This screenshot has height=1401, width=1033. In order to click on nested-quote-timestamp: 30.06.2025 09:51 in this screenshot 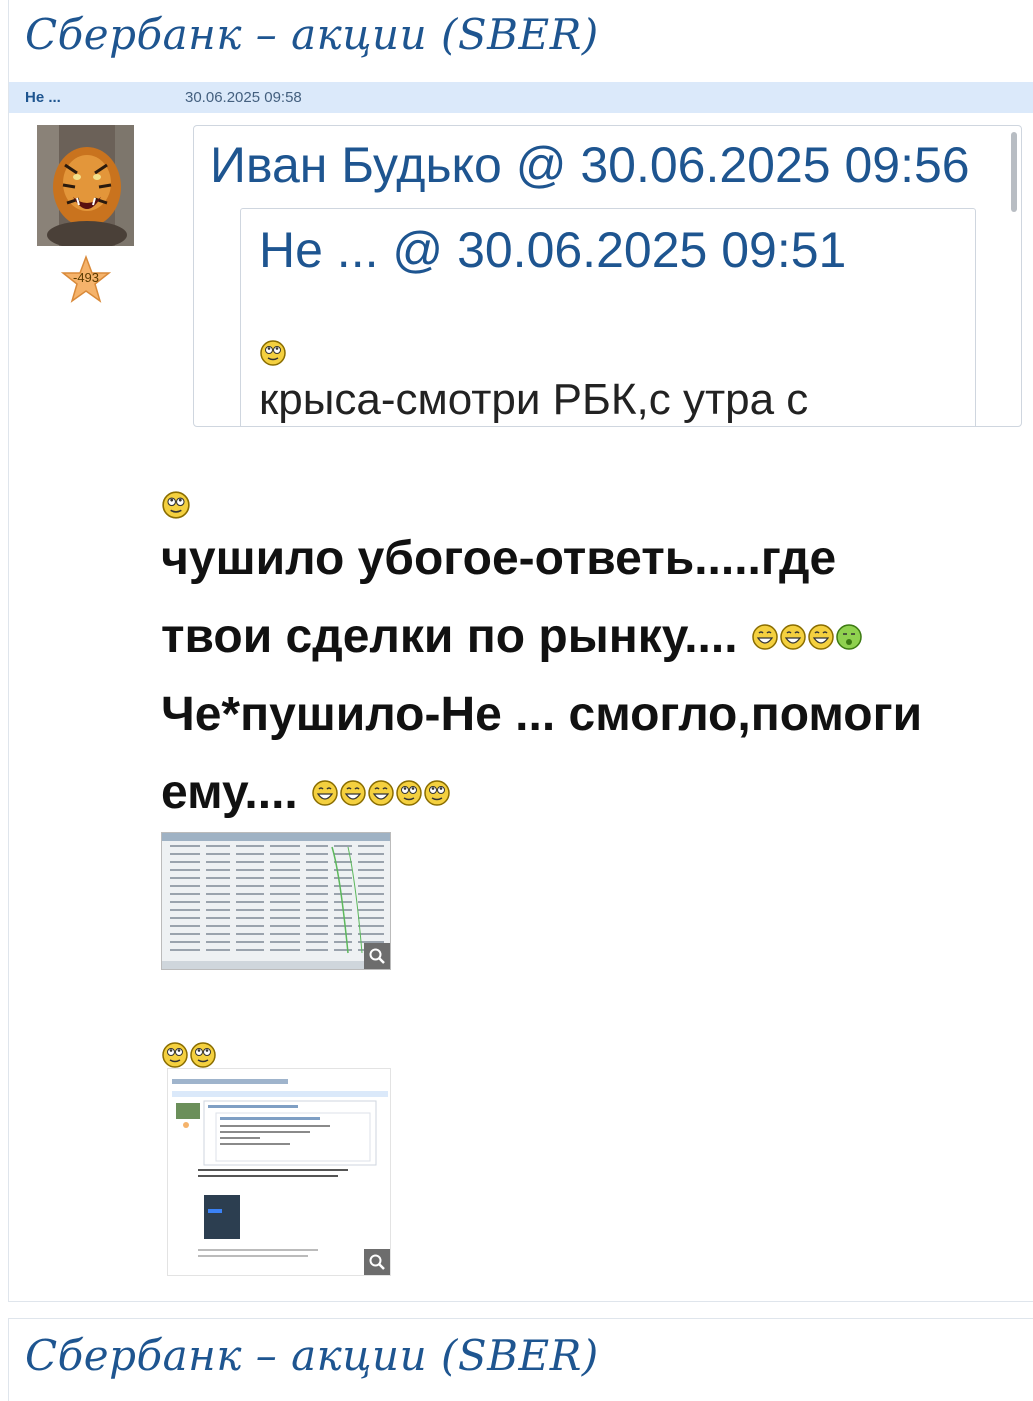, I will do `click(651, 250)`.